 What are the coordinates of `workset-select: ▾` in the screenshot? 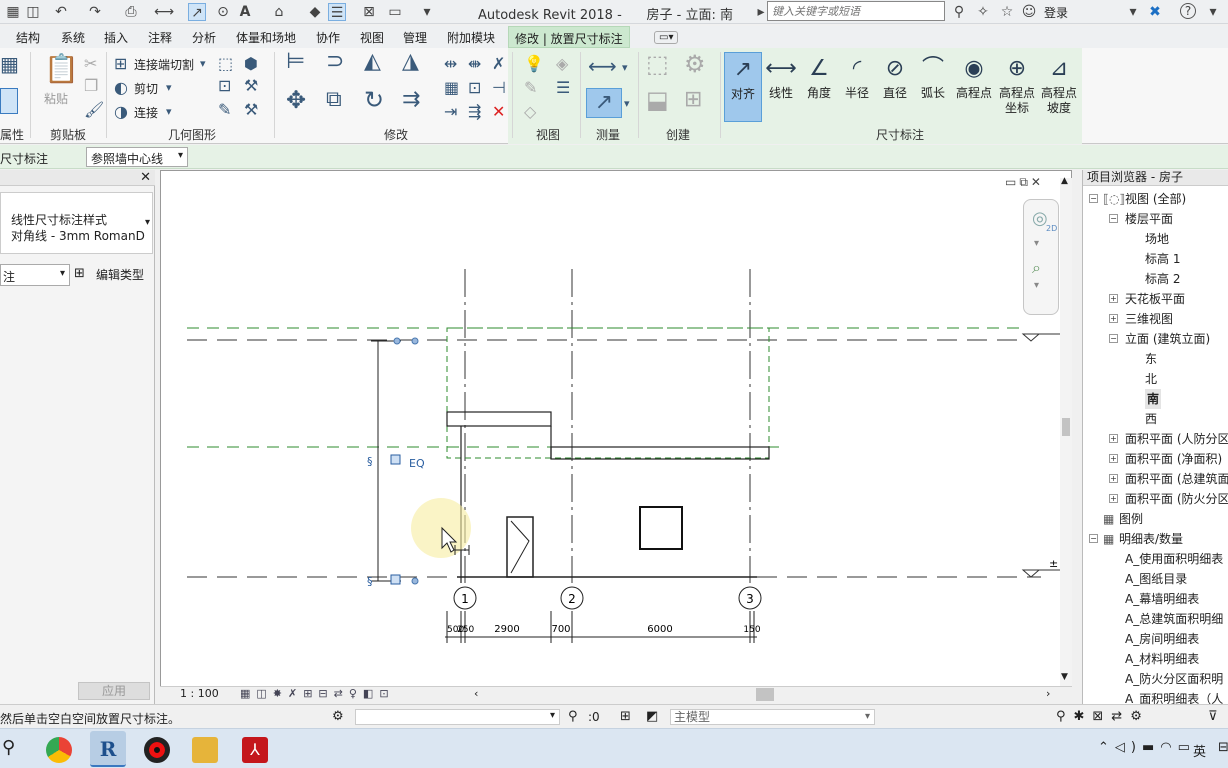 It's located at (457, 717).